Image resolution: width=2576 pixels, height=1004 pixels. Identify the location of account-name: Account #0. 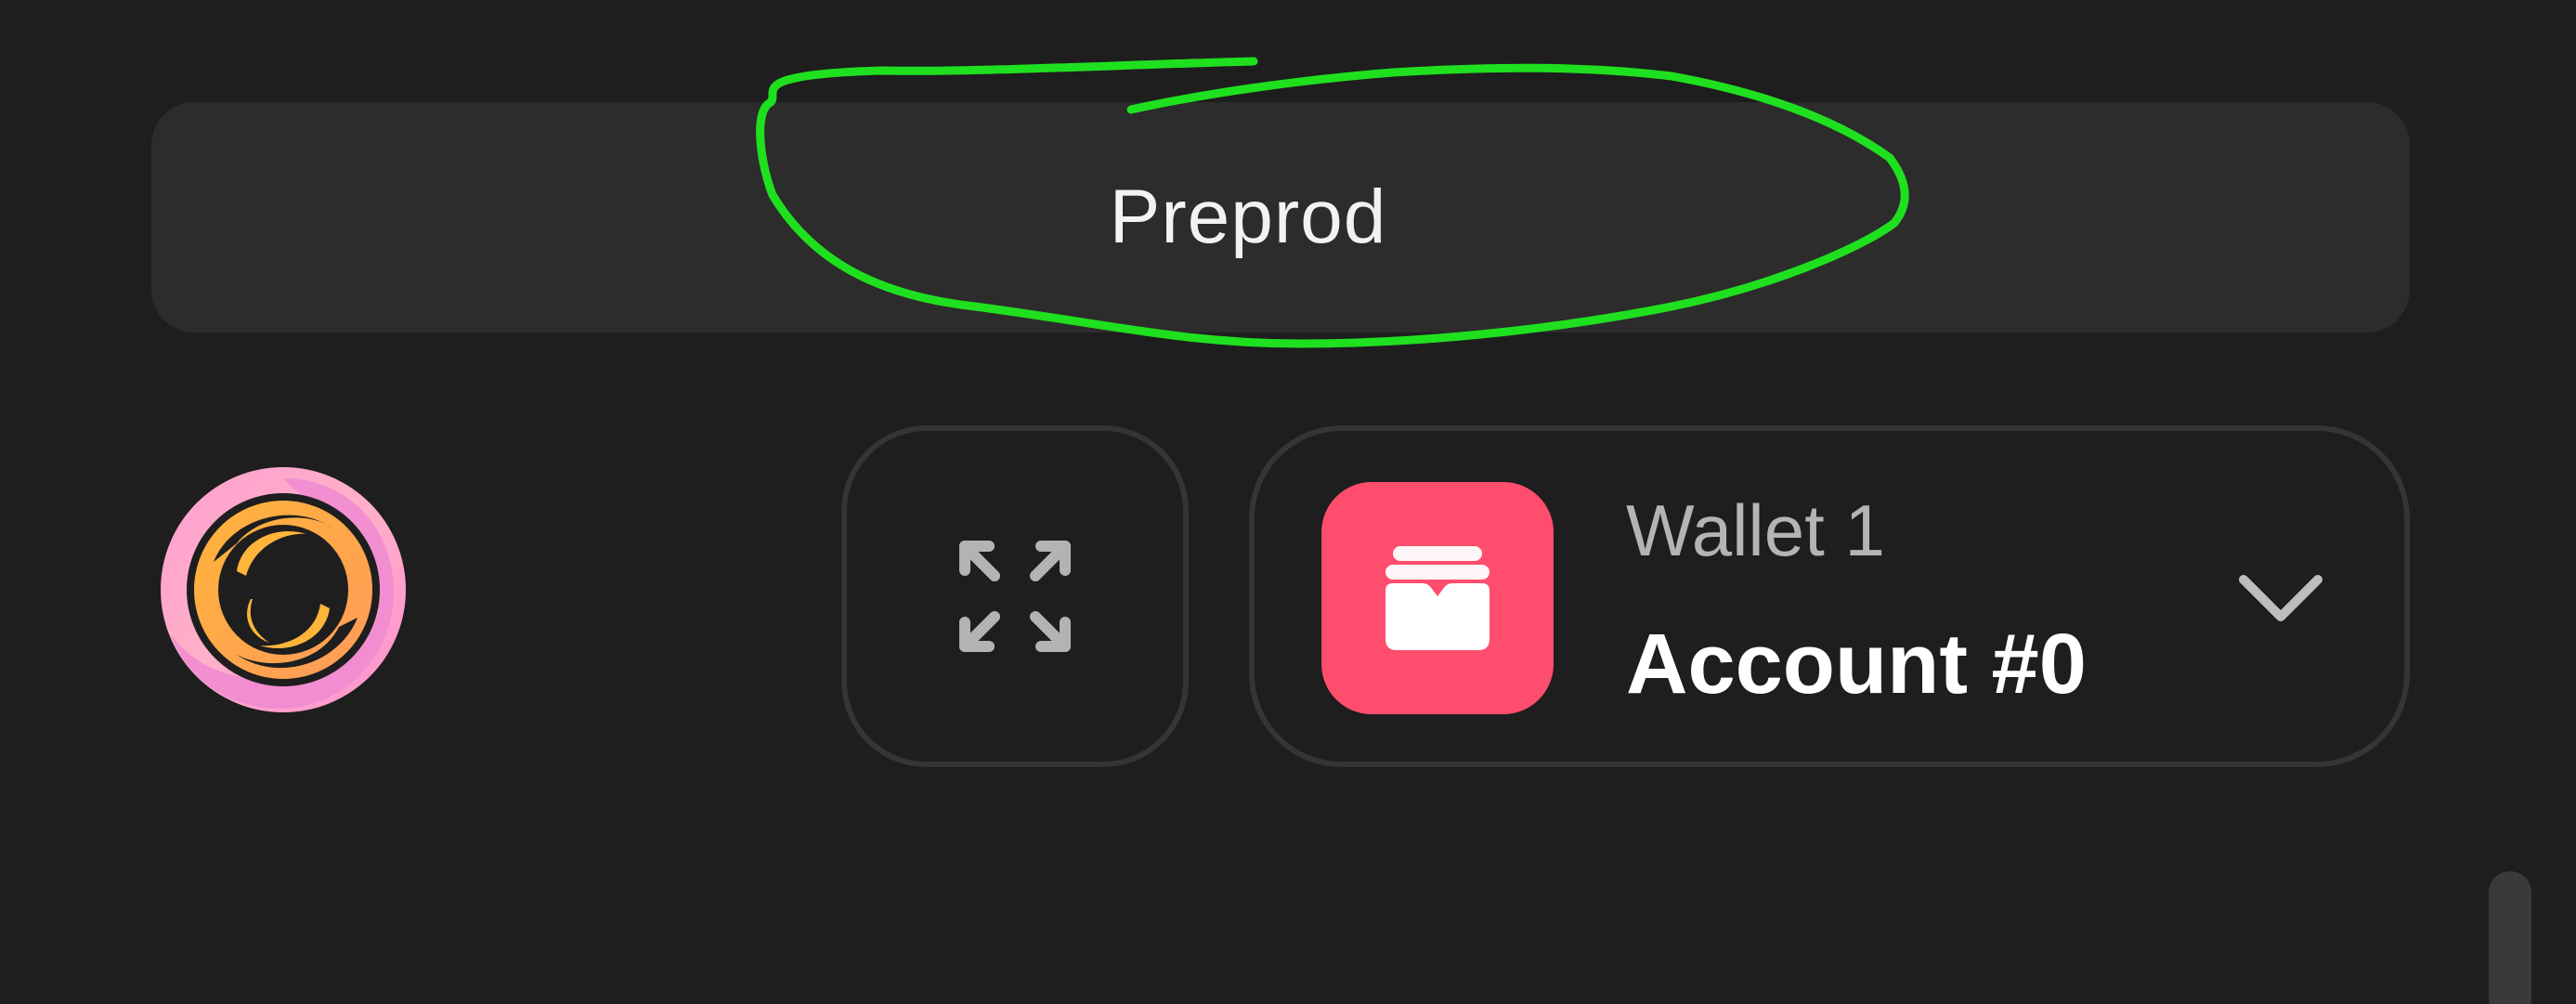
(1857, 664).